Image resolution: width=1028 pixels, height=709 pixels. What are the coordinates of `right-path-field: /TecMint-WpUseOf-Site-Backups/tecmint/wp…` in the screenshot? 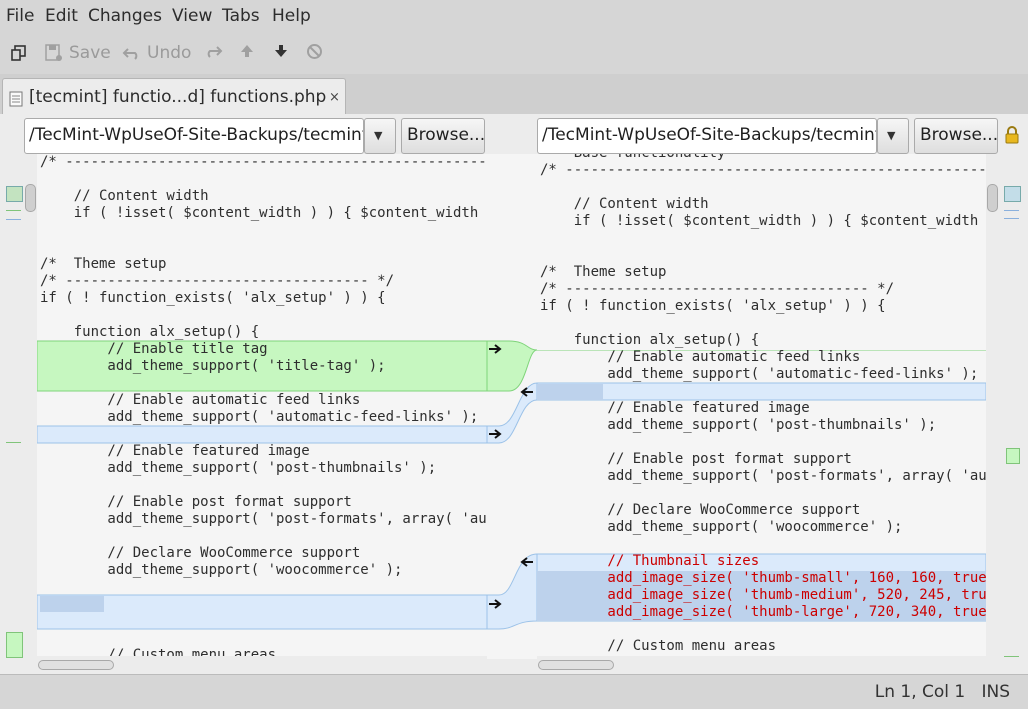 It's located at (707, 136).